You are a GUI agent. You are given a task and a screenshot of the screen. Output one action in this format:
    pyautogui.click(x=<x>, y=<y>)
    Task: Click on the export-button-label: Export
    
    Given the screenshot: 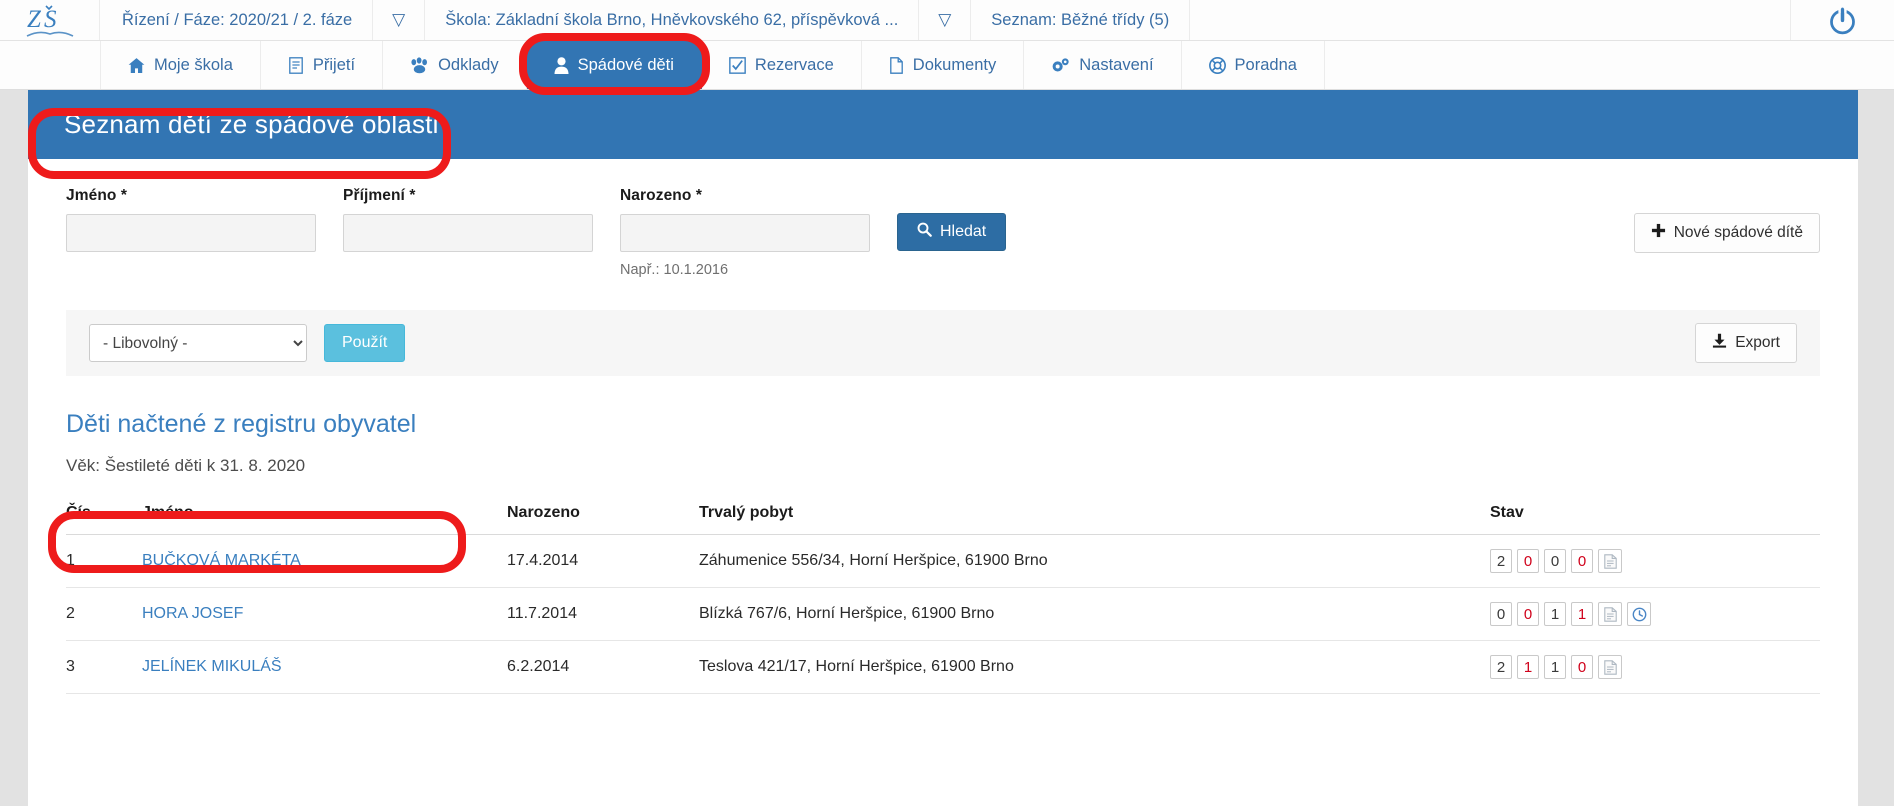 What is the action you would take?
    pyautogui.click(x=1757, y=342)
    